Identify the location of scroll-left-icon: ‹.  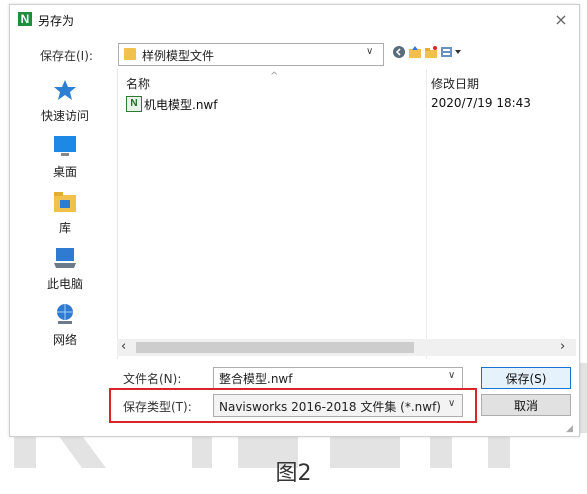
(123, 346).